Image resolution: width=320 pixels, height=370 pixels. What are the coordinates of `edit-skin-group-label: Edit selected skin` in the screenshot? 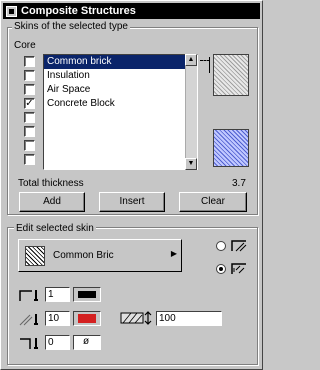 It's located at (55, 228).